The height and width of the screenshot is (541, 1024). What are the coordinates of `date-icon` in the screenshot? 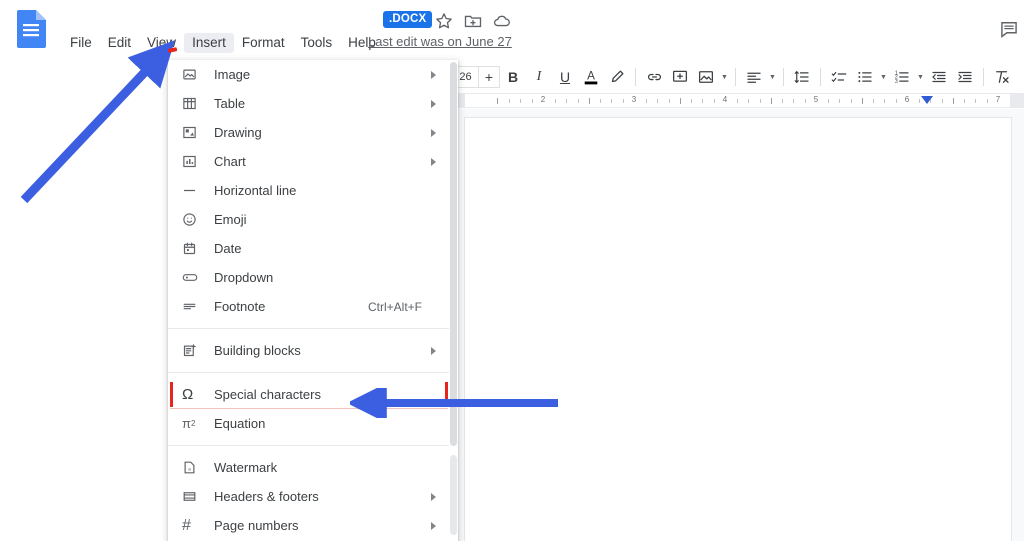 It's located at (193, 249).